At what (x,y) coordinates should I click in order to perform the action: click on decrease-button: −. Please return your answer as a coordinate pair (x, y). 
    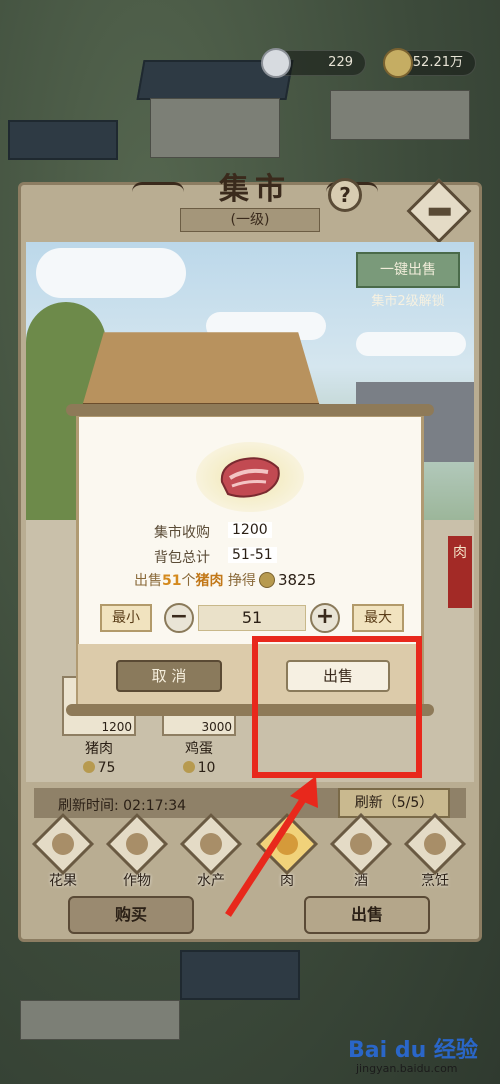
    Looking at the image, I should click on (179, 618).